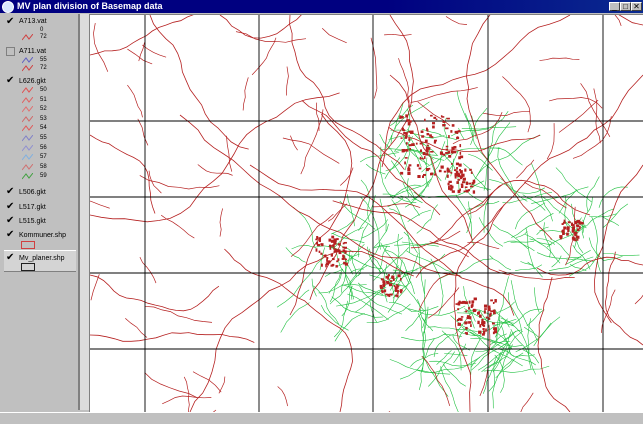 This screenshot has width=643, height=424. Describe the element at coordinates (43, 37) in the screenshot. I see `class-label: 72` at that location.